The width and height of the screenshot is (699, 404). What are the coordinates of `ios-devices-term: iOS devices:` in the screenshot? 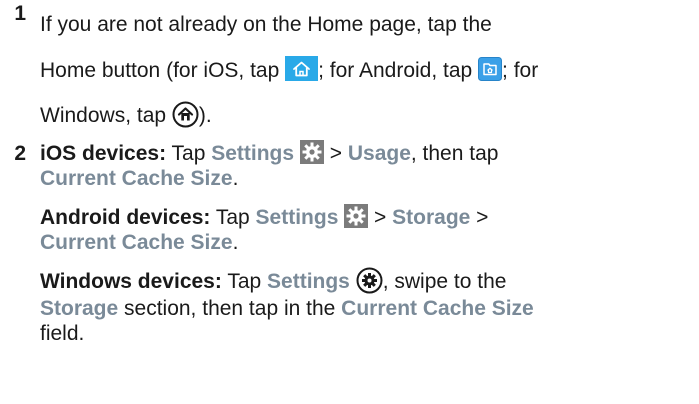 It's located at (103, 153).